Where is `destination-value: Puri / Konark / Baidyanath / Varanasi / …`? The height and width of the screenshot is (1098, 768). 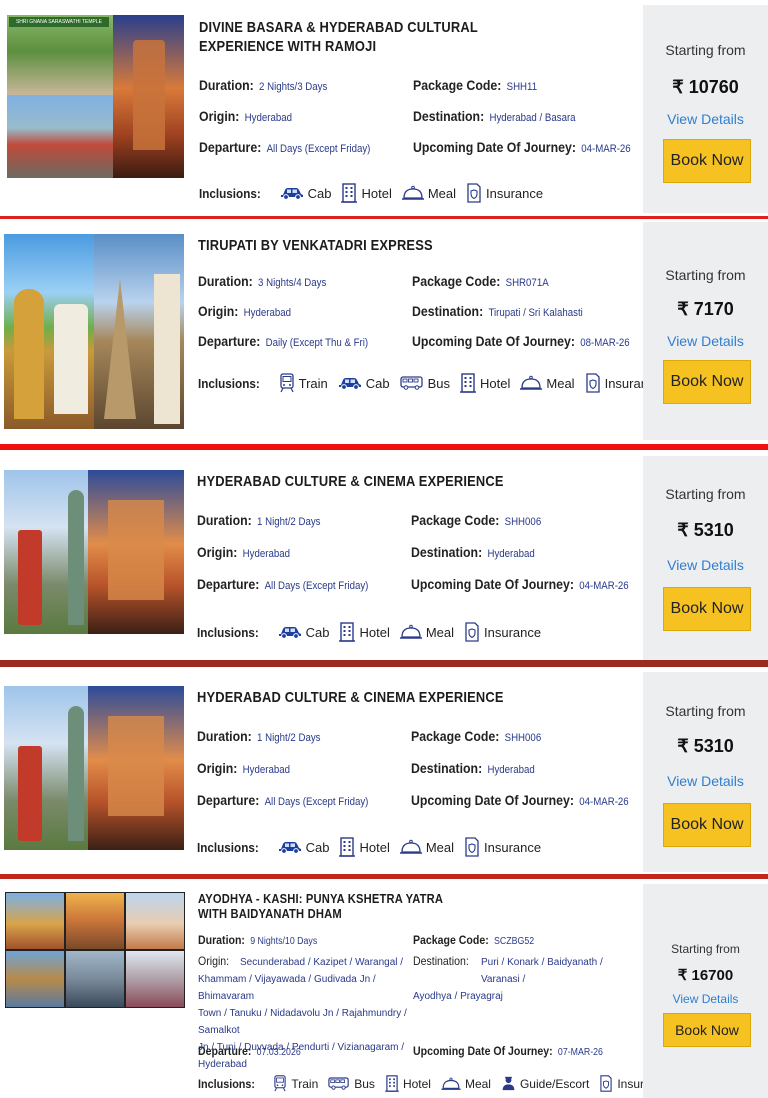
destination-value: Puri / Konark / Baidyanath / Varanasi / … is located at coordinates (508, 979).